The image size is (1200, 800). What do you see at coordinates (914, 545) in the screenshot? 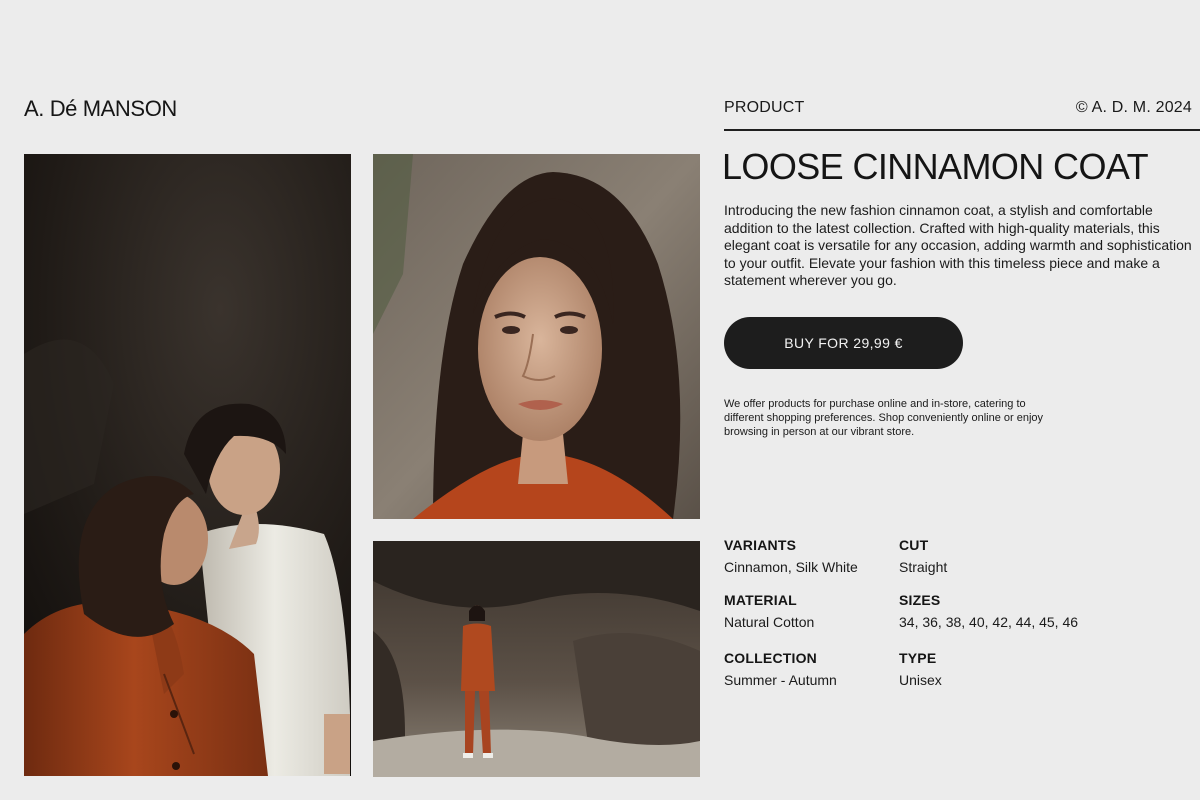
I see `spec-label: CUT` at bounding box center [914, 545].